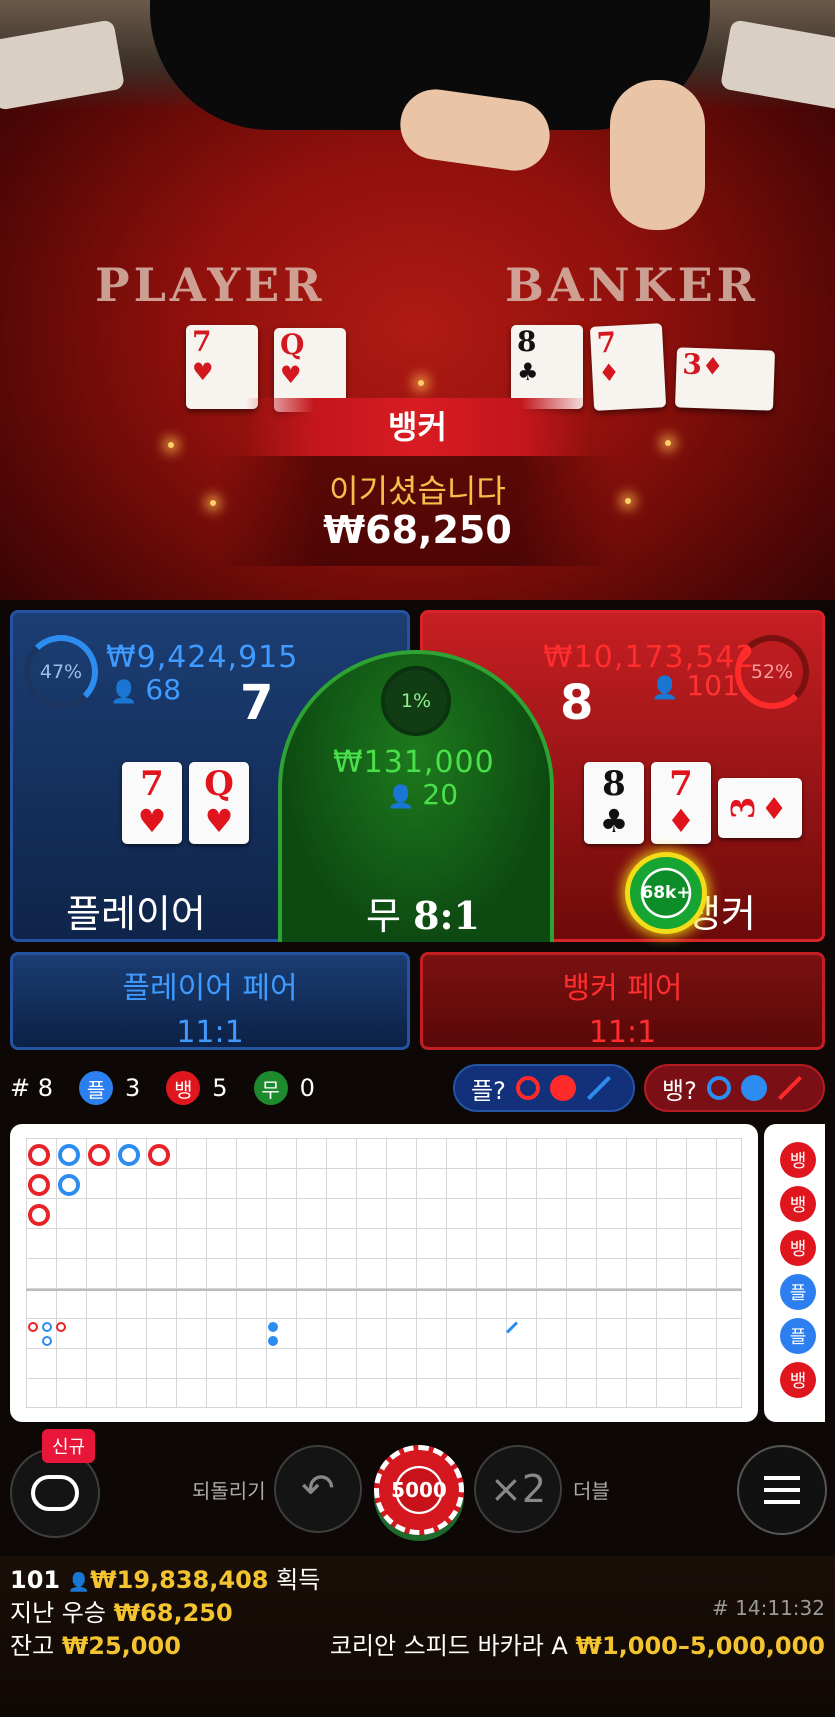  Describe the element at coordinates (734, 1088) in the screenshot. I see `ask-banker-button: 뱅?` at that location.